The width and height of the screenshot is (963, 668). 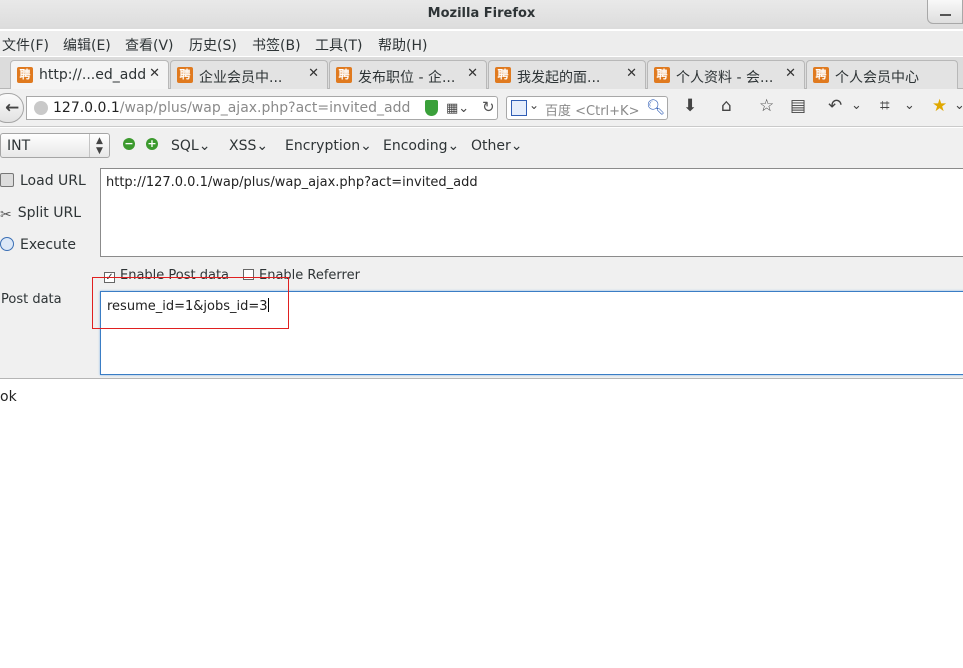 What do you see at coordinates (213, 45) in the screenshot?
I see `menu-history: 历史(S)` at bounding box center [213, 45].